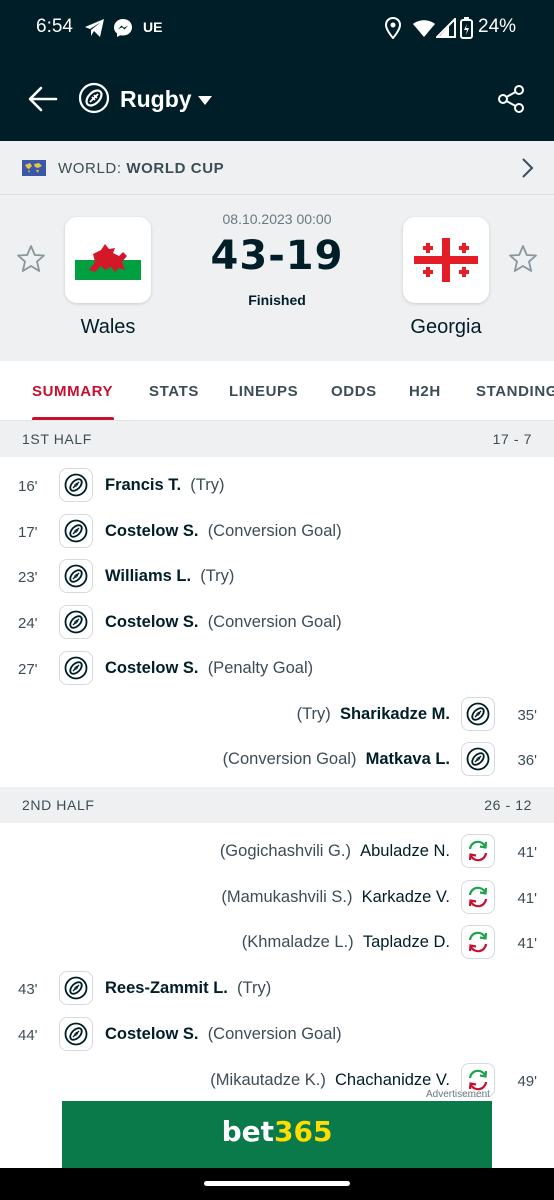 The width and height of the screenshot is (554, 1200). What do you see at coordinates (108, 327) in the screenshot?
I see `home-team-name: Wales` at bounding box center [108, 327].